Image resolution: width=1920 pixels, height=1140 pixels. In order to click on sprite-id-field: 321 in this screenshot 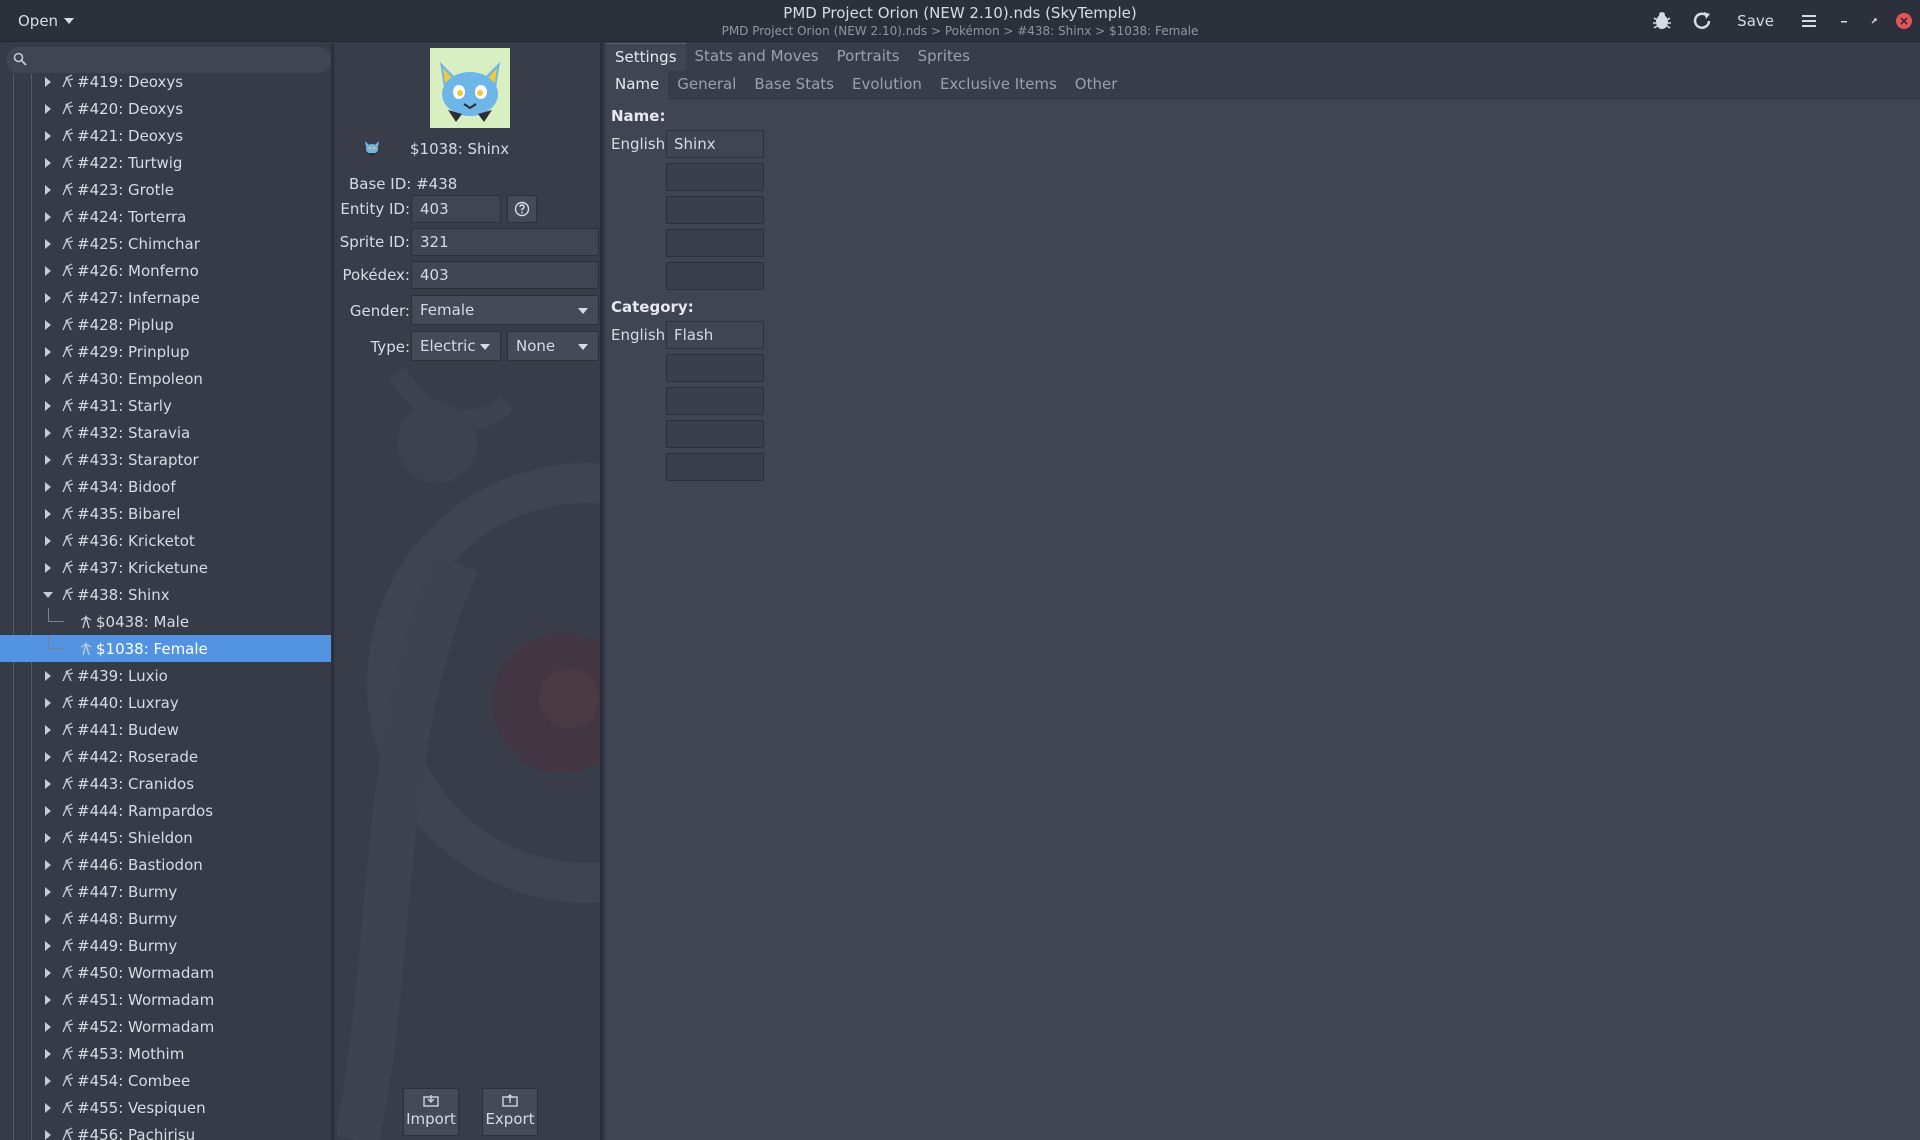, I will do `click(505, 242)`.